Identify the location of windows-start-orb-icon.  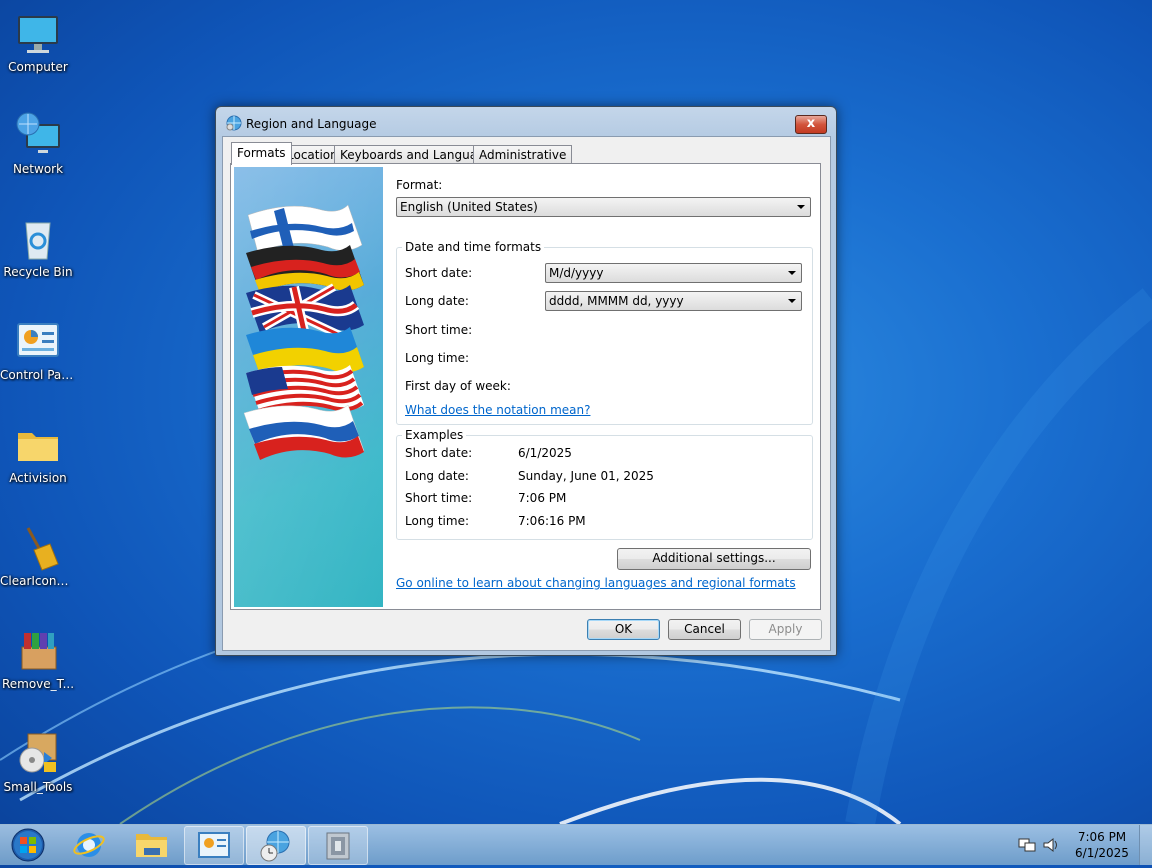
(28, 845).